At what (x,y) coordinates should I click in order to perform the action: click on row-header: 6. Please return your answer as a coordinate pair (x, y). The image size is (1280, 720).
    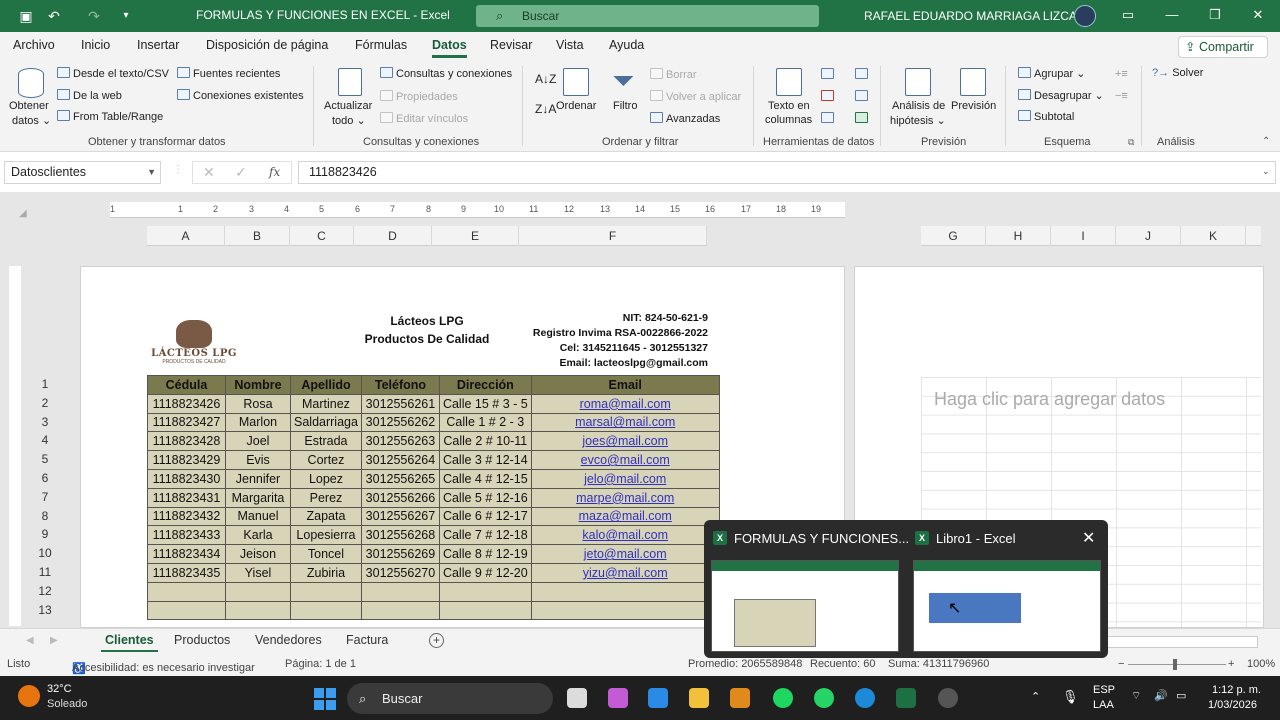
    Looking at the image, I should click on (45, 478).